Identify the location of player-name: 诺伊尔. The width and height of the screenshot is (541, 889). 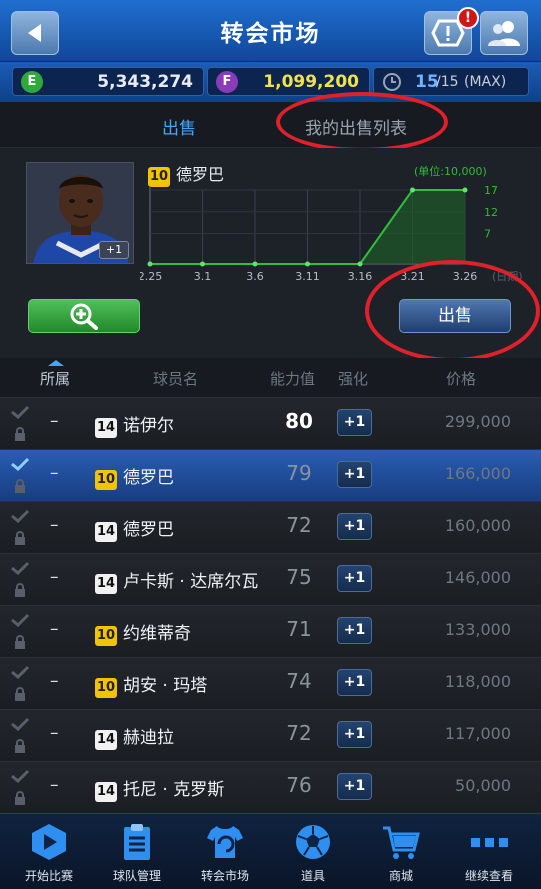
(148, 426).